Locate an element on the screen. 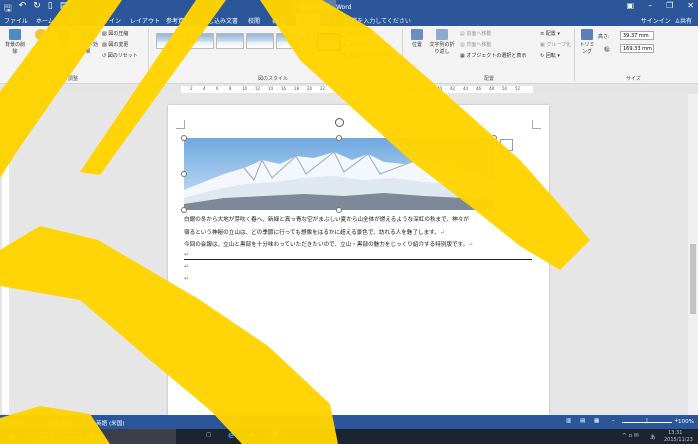 This screenshot has height=444, width=698. tab-design: デザイン is located at coordinates (109, 20).